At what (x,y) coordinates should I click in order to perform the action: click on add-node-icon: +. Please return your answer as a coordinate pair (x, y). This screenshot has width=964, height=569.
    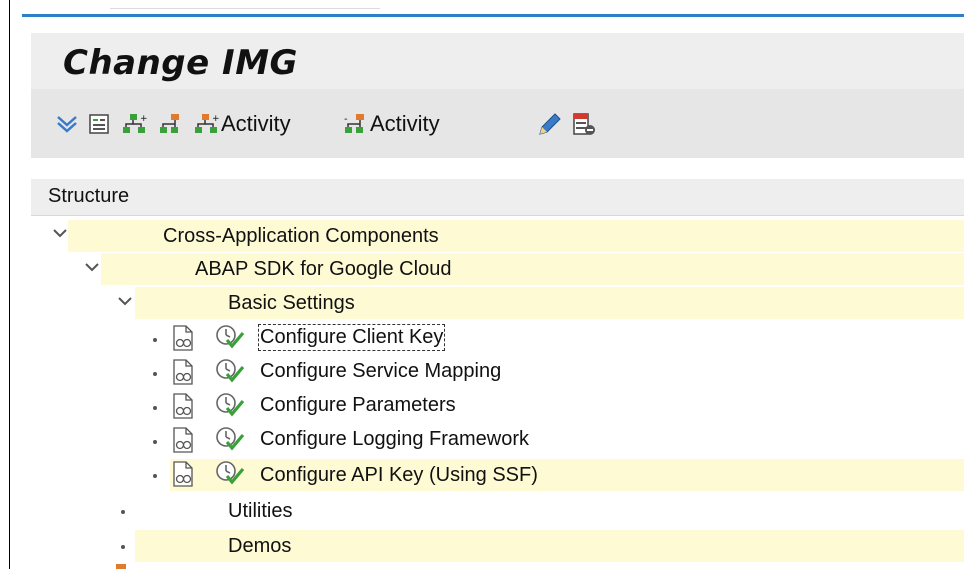
    Looking at the image, I should click on (135, 123).